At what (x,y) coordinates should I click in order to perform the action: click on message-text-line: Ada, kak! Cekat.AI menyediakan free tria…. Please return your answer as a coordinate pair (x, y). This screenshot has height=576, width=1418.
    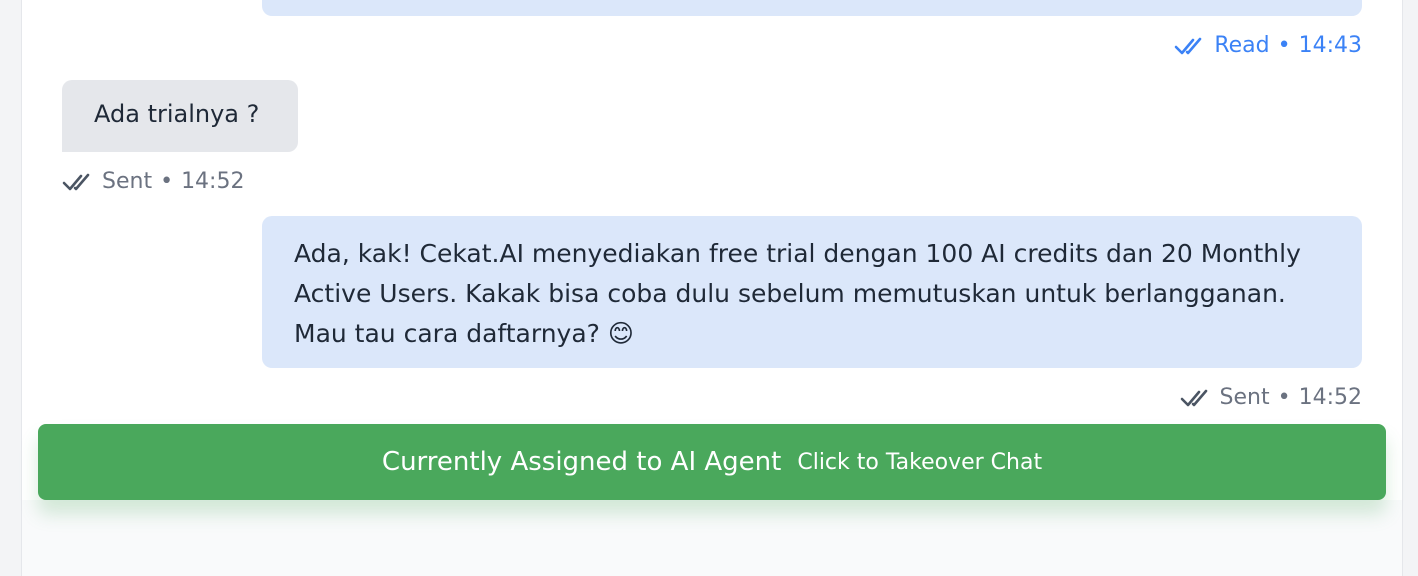
    Looking at the image, I should click on (797, 253).